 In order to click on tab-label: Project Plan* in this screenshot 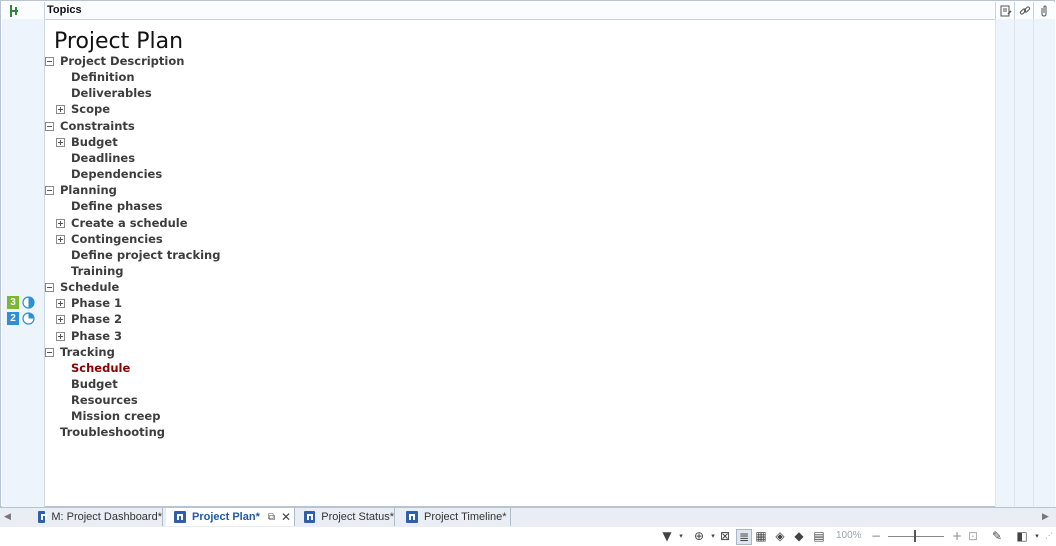, I will do `click(226, 517)`.